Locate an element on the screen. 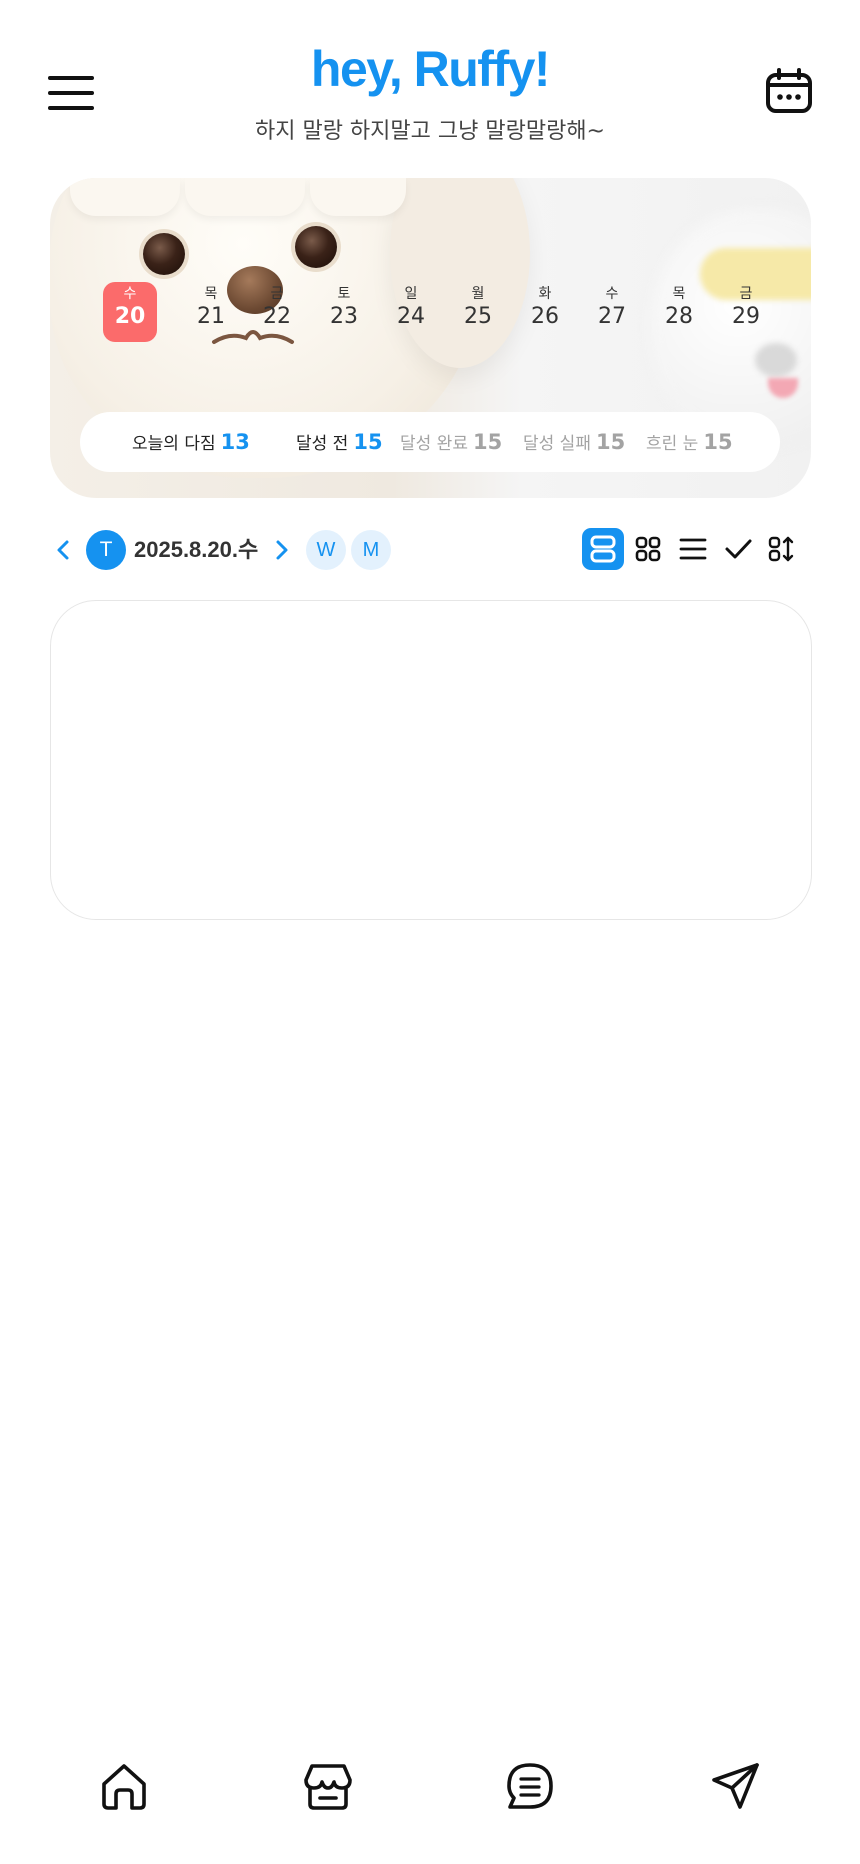 The image size is (860, 1864). view-list-button is located at coordinates (693, 549).